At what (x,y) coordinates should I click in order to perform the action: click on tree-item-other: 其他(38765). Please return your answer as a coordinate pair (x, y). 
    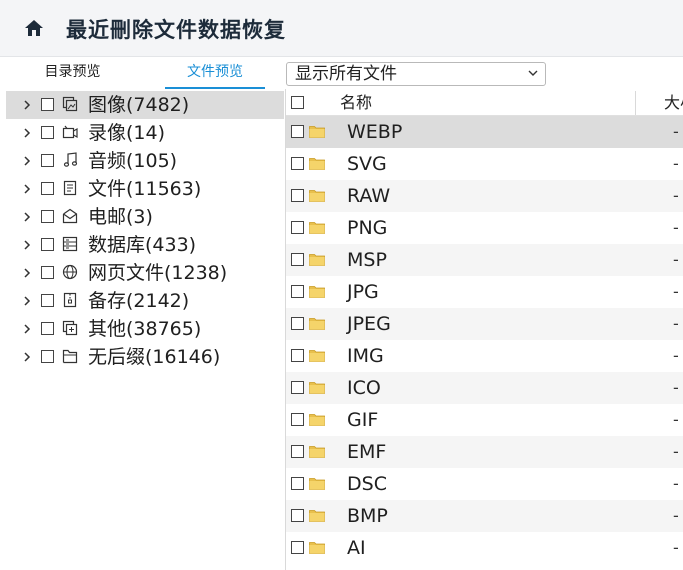
    Looking at the image, I should click on (142, 329).